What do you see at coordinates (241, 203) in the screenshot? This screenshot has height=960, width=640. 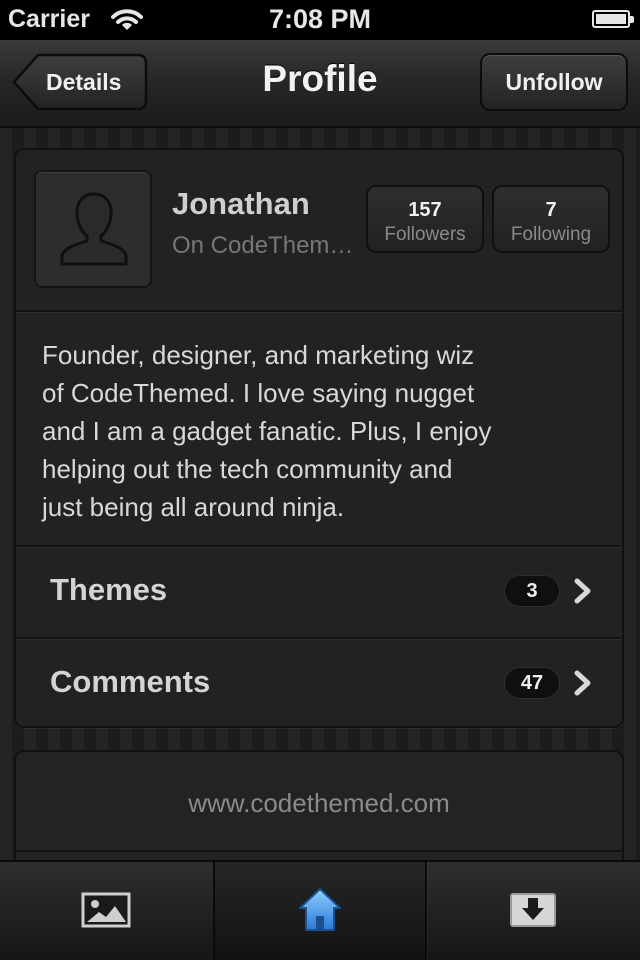 I see `profile-name: Jonathan` at bounding box center [241, 203].